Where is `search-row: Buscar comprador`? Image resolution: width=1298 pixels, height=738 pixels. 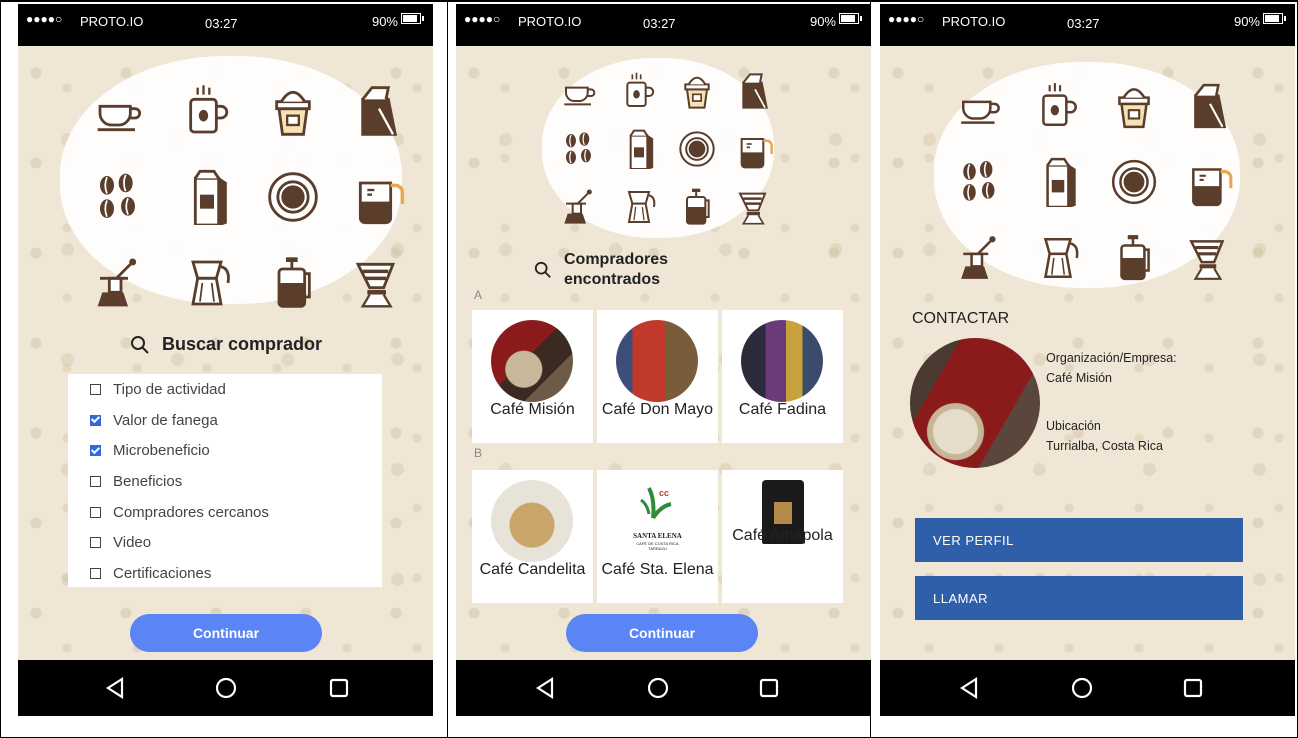
search-row: Buscar comprador is located at coordinates (226, 344).